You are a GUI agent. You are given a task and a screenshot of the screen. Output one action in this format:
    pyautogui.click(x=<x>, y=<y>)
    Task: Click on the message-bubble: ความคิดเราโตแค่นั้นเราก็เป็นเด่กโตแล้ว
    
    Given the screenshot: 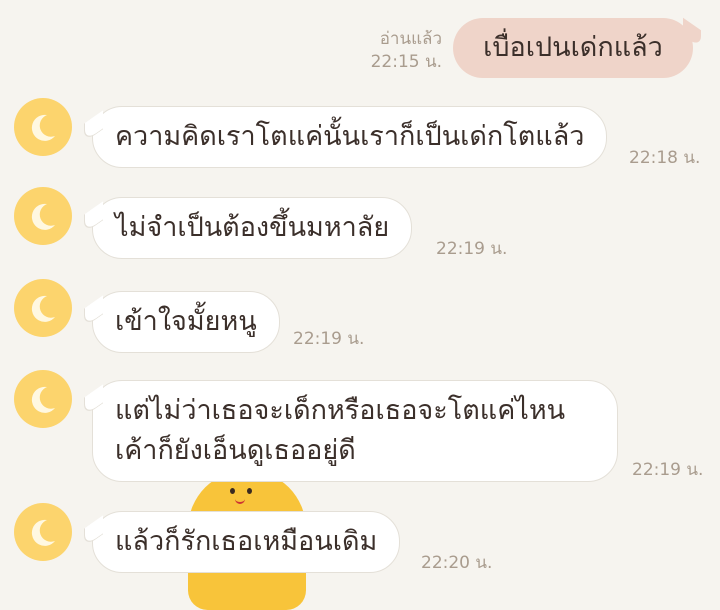 What is the action you would take?
    pyautogui.click(x=346, y=137)
    